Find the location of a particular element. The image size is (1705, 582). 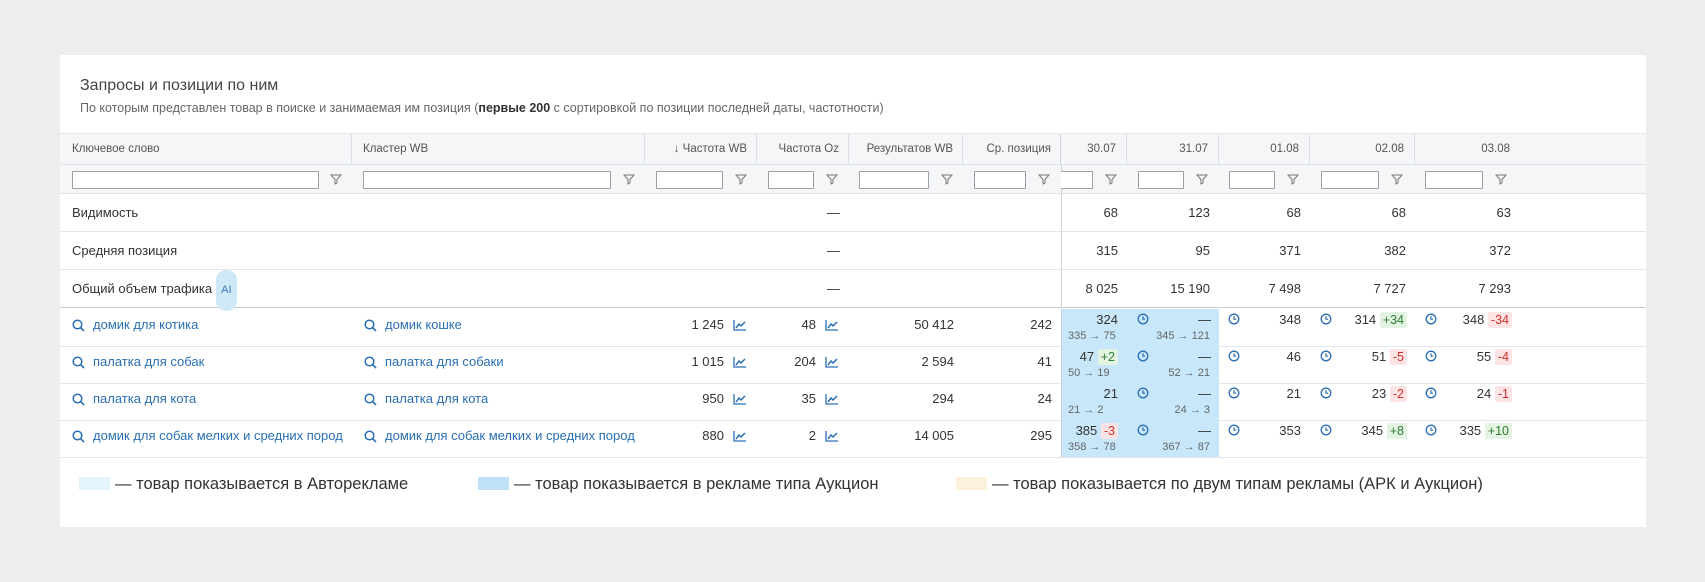

position-value: 345 +8 is located at coordinates (1358, 431).